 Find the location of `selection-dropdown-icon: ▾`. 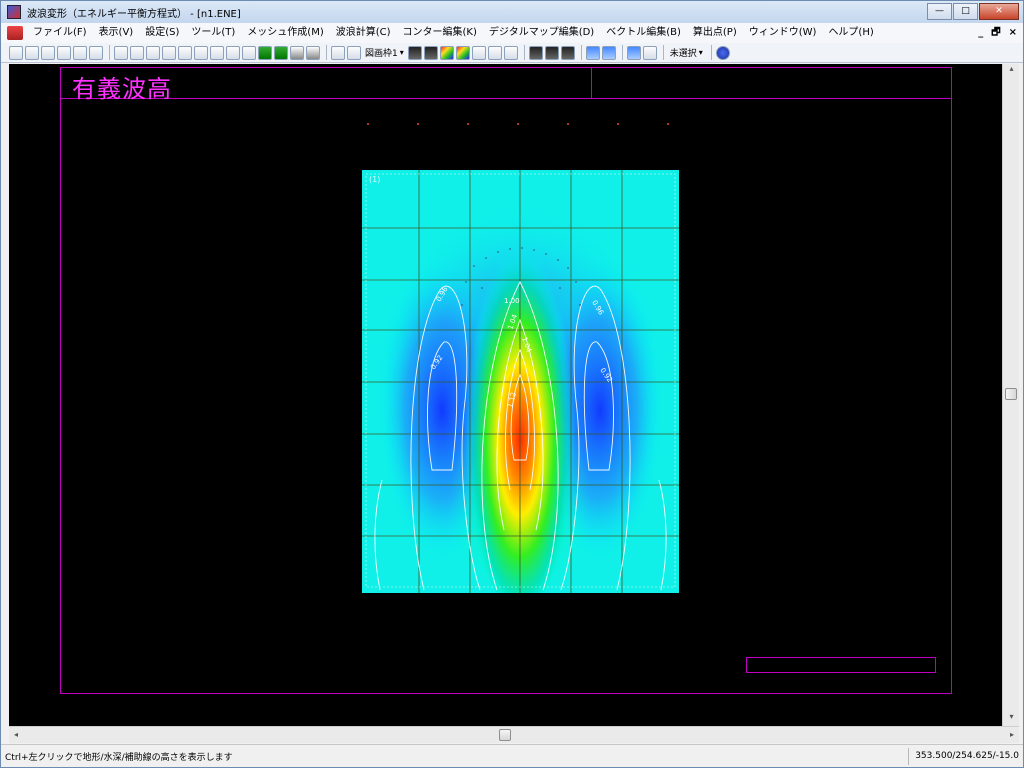

selection-dropdown-icon: ▾ is located at coordinates (701, 52).